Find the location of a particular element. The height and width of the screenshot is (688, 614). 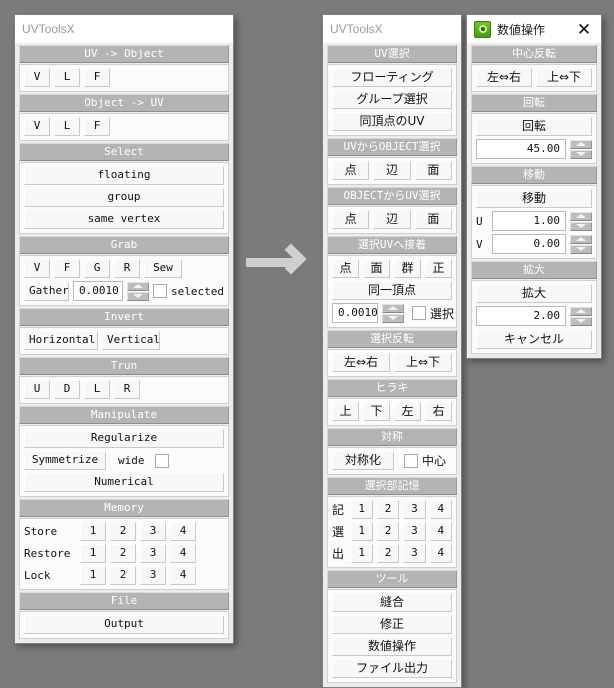

jp-invert-horizontal-button: 左⇔右 is located at coordinates (361, 362).